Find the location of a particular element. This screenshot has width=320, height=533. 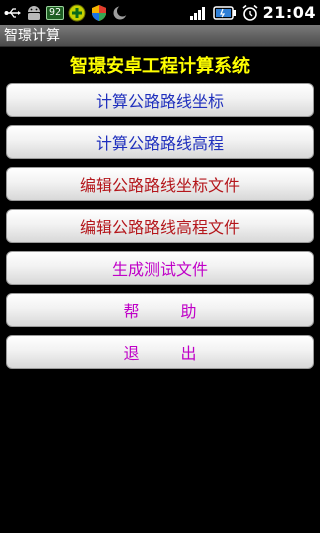

status-time: 21:04 is located at coordinates (289, 12).